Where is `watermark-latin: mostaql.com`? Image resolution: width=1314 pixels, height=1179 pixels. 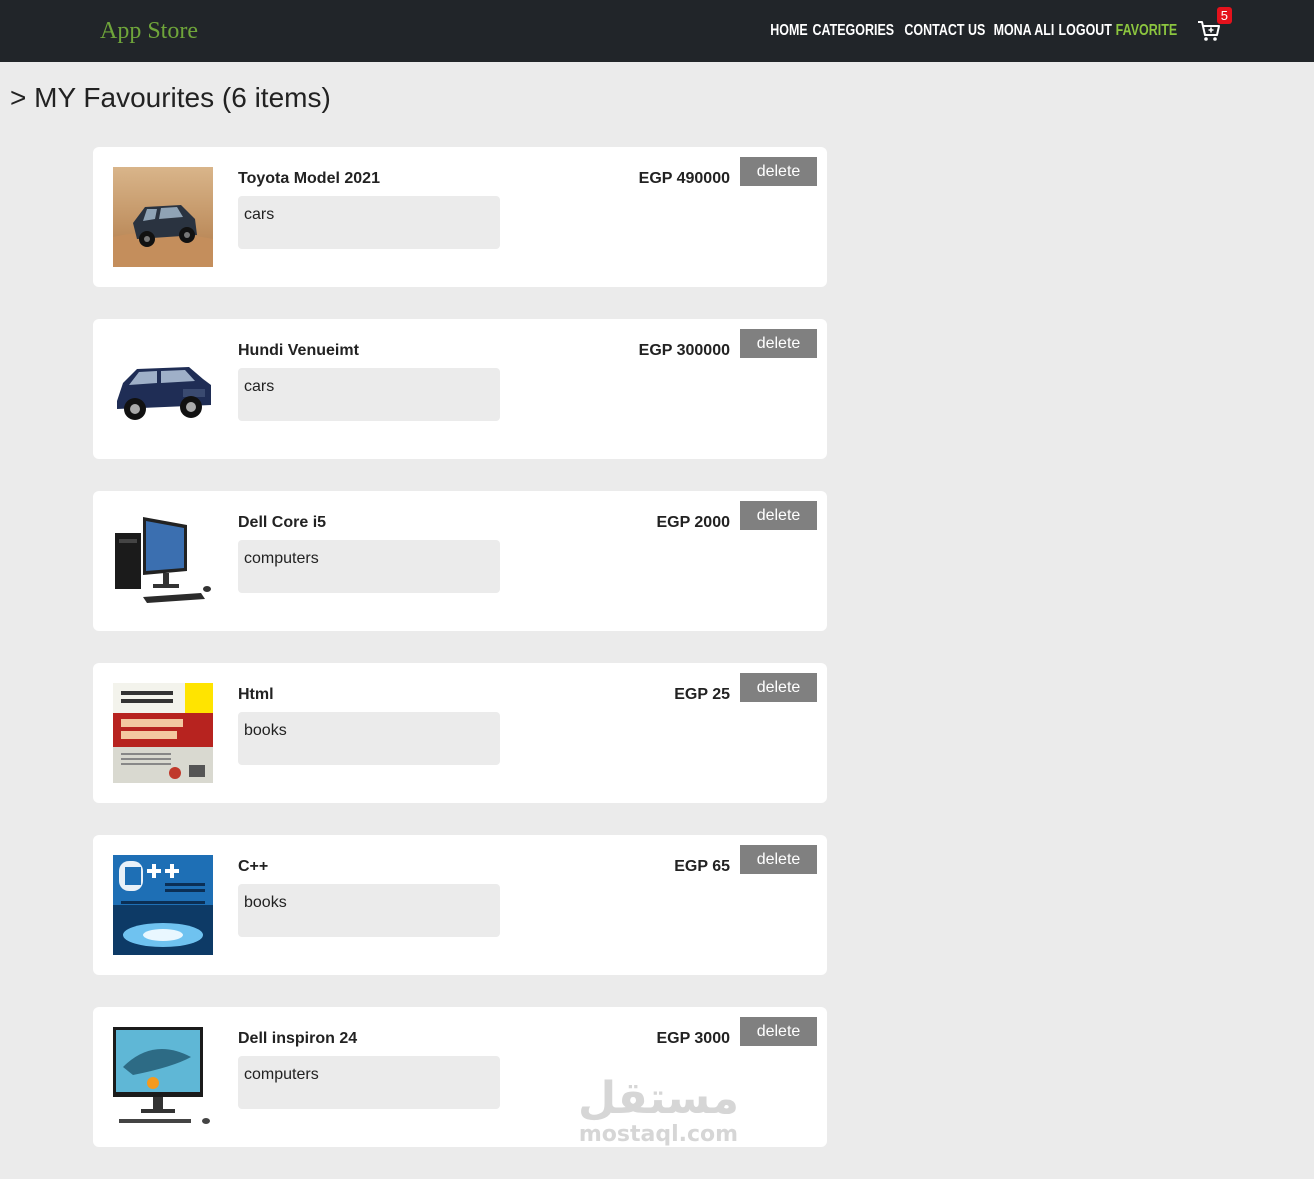 watermark-latin: mostaql.com is located at coordinates (658, 1134).